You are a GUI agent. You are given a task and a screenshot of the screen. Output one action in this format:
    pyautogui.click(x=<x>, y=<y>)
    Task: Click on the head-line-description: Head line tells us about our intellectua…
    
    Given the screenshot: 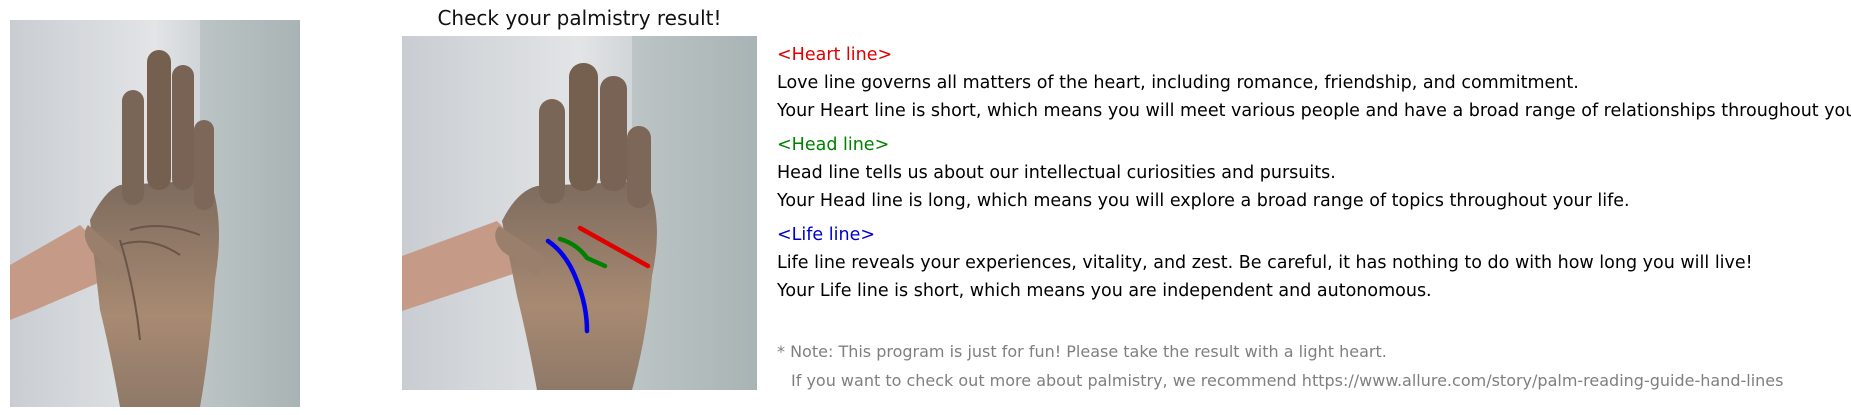 What is the action you would take?
    pyautogui.click(x=1056, y=173)
    